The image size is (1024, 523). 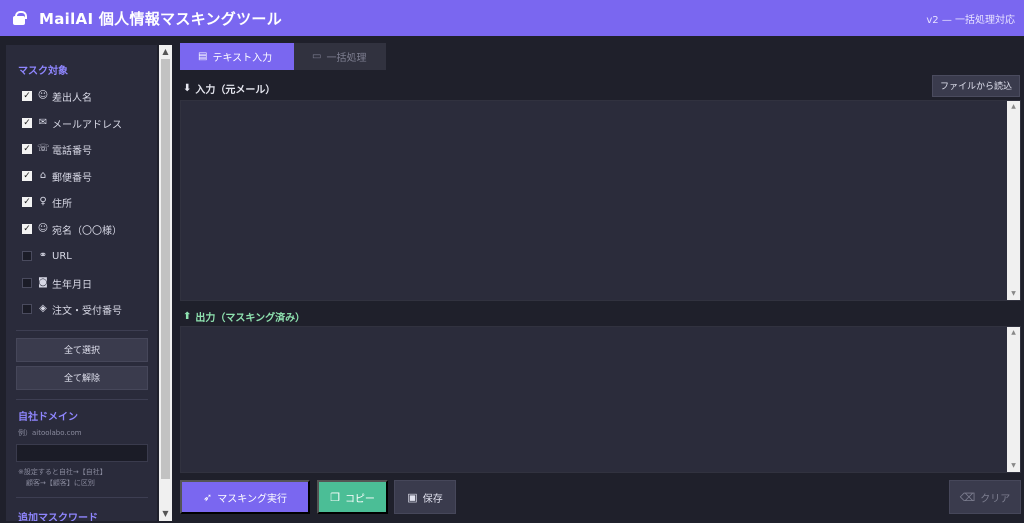 What do you see at coordinates (985, 497) in the screenshot?
I see `clear-button: ⌫ クリア` at bounding box center [985, 497].